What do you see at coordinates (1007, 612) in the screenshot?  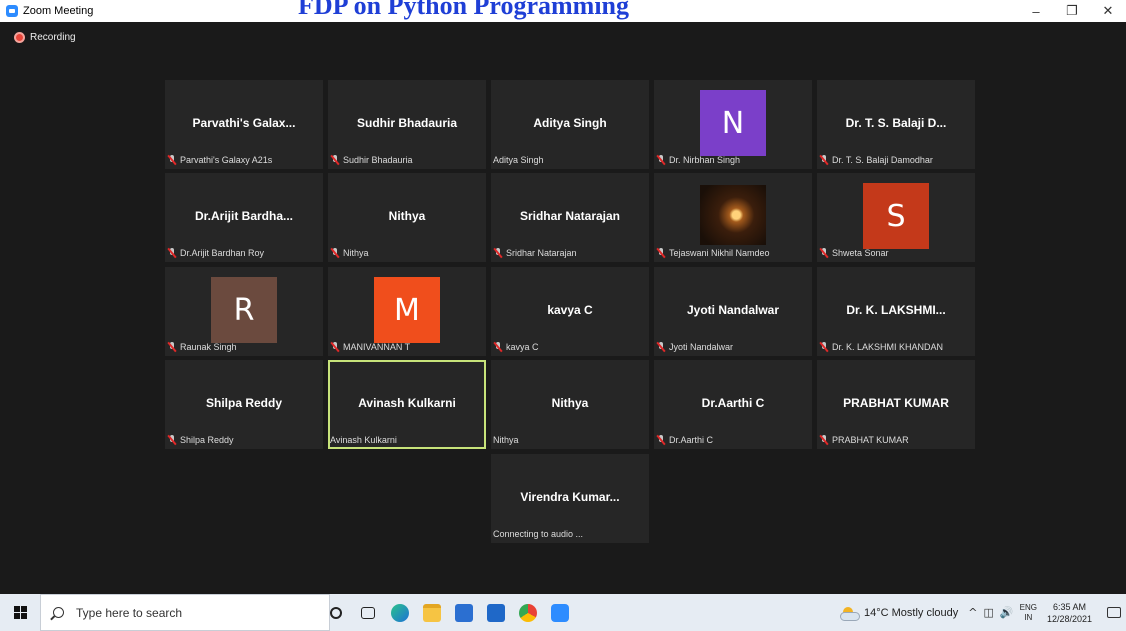 I see `speaker-icon: 🔊` at bounding box center [1007, 612].